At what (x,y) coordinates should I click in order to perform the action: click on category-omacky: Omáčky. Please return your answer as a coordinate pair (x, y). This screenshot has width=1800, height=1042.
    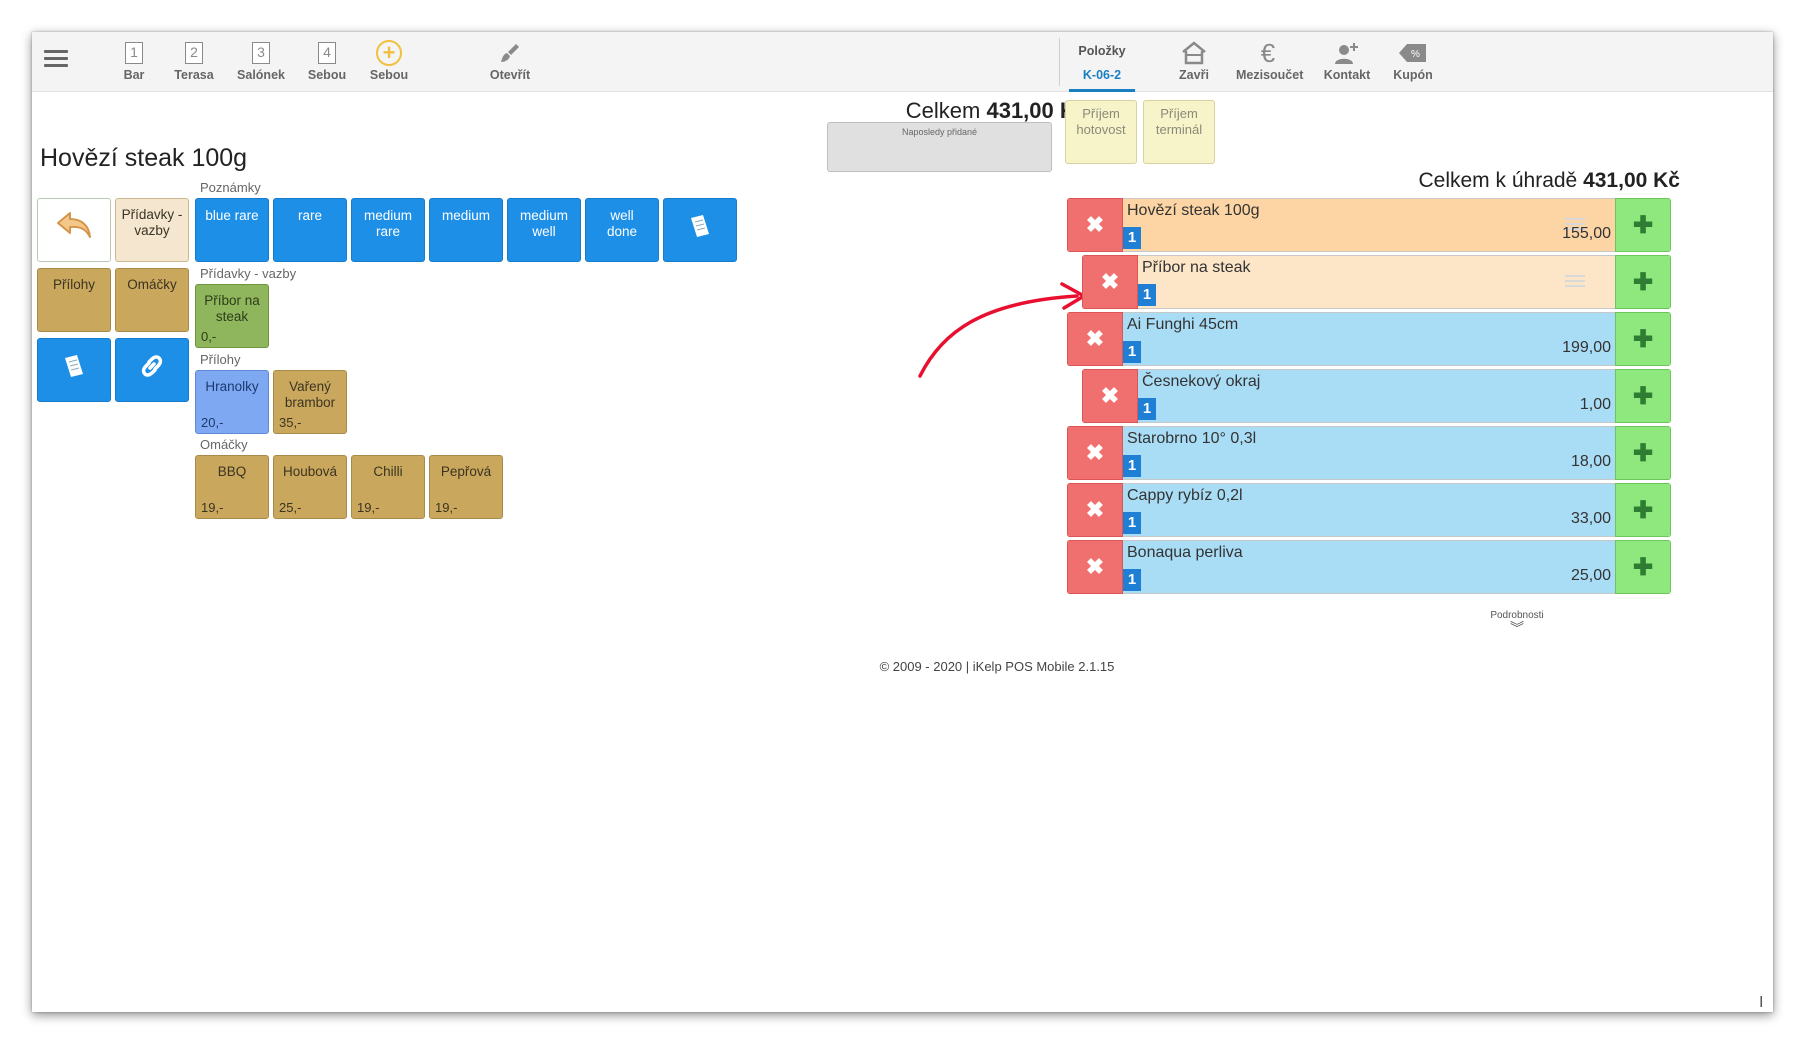
    Looking at the image, I should click on (152, 300).